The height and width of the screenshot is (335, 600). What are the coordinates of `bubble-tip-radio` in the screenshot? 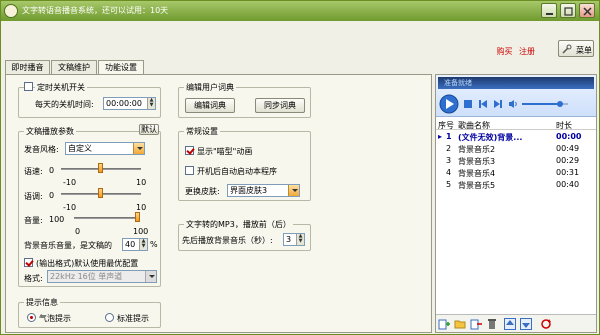 It's located at (31, 317).